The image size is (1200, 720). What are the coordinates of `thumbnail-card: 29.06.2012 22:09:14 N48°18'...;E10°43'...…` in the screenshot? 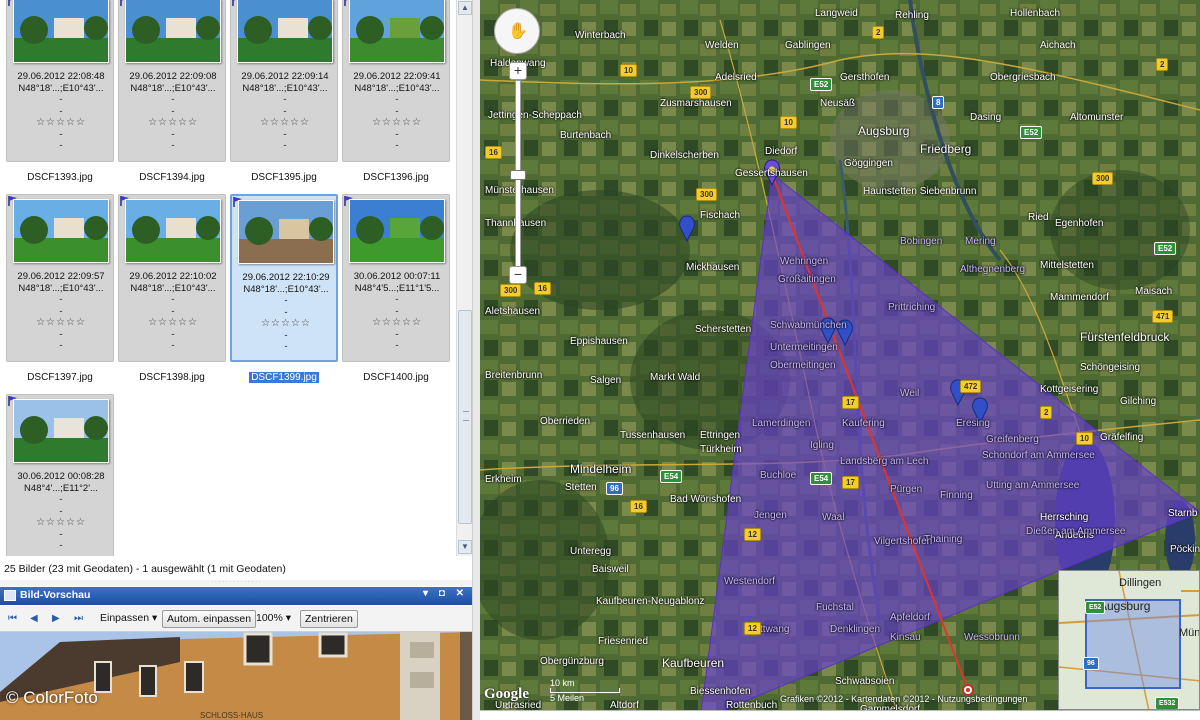 It's located at (284, 81).